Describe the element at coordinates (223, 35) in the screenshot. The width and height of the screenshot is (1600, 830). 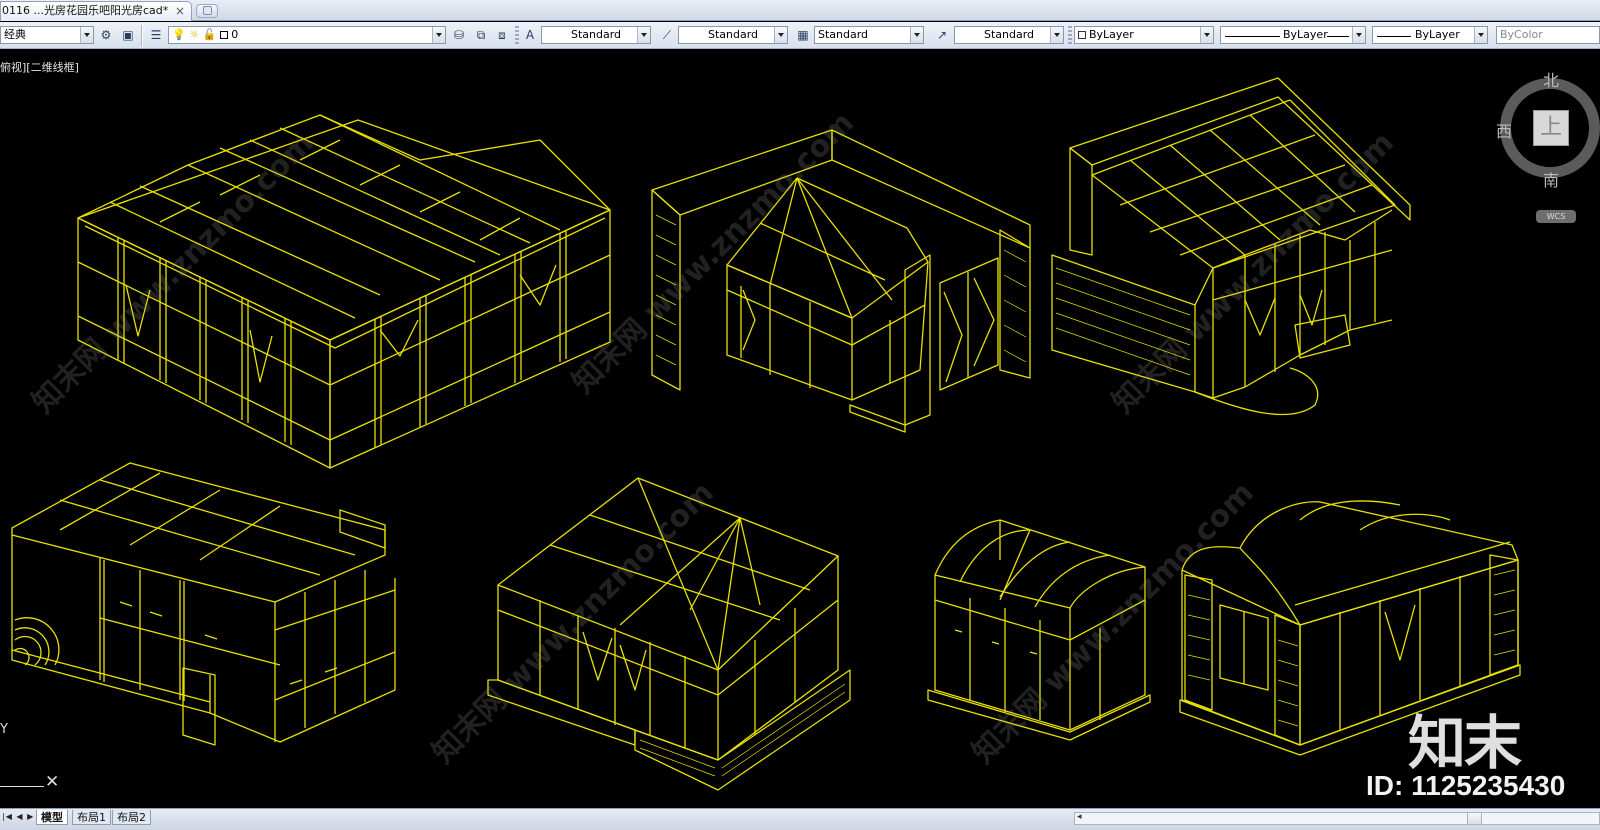
I see `layer-color-swatch` at that location.